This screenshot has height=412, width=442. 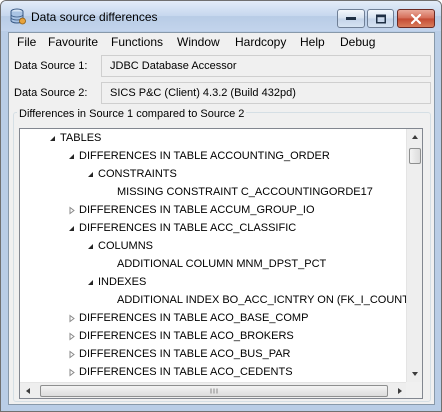 I want to click on scroll-left-button, so click(x=28, y=390).